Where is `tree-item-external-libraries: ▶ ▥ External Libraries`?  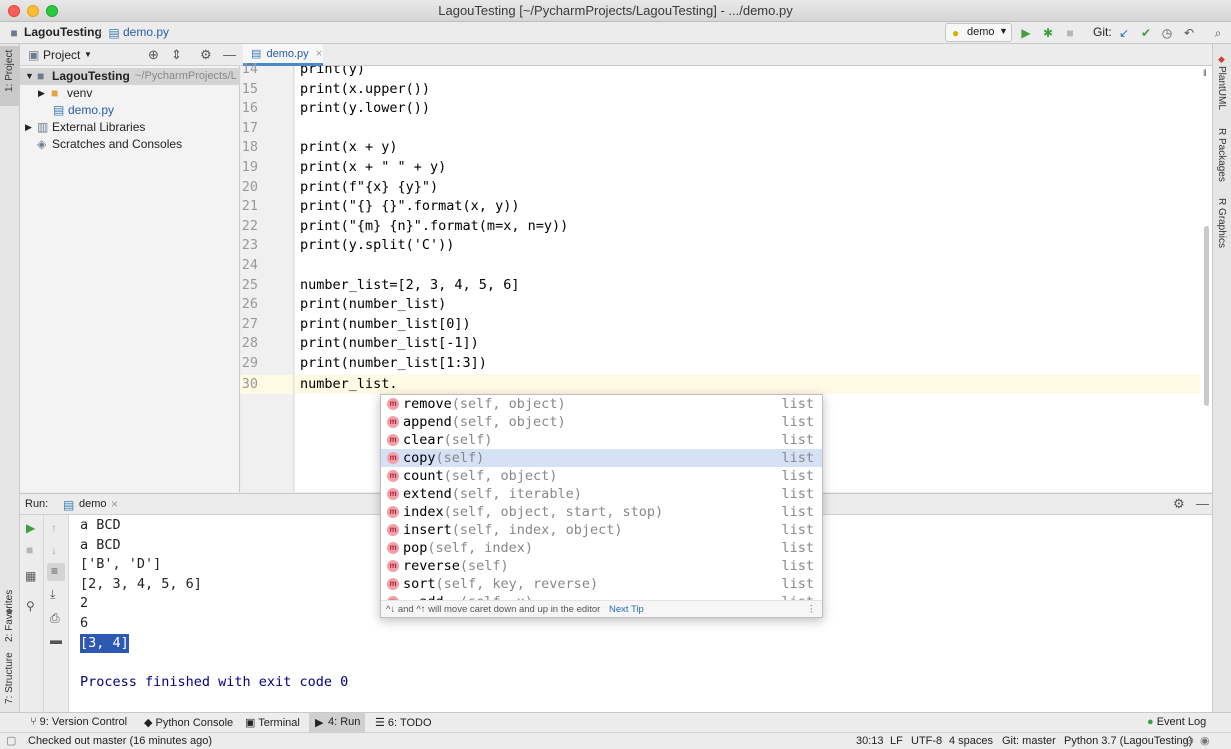 tree-item-external-libraries: ▶ ▥ External Libraries is located at coordinates (130, 127).